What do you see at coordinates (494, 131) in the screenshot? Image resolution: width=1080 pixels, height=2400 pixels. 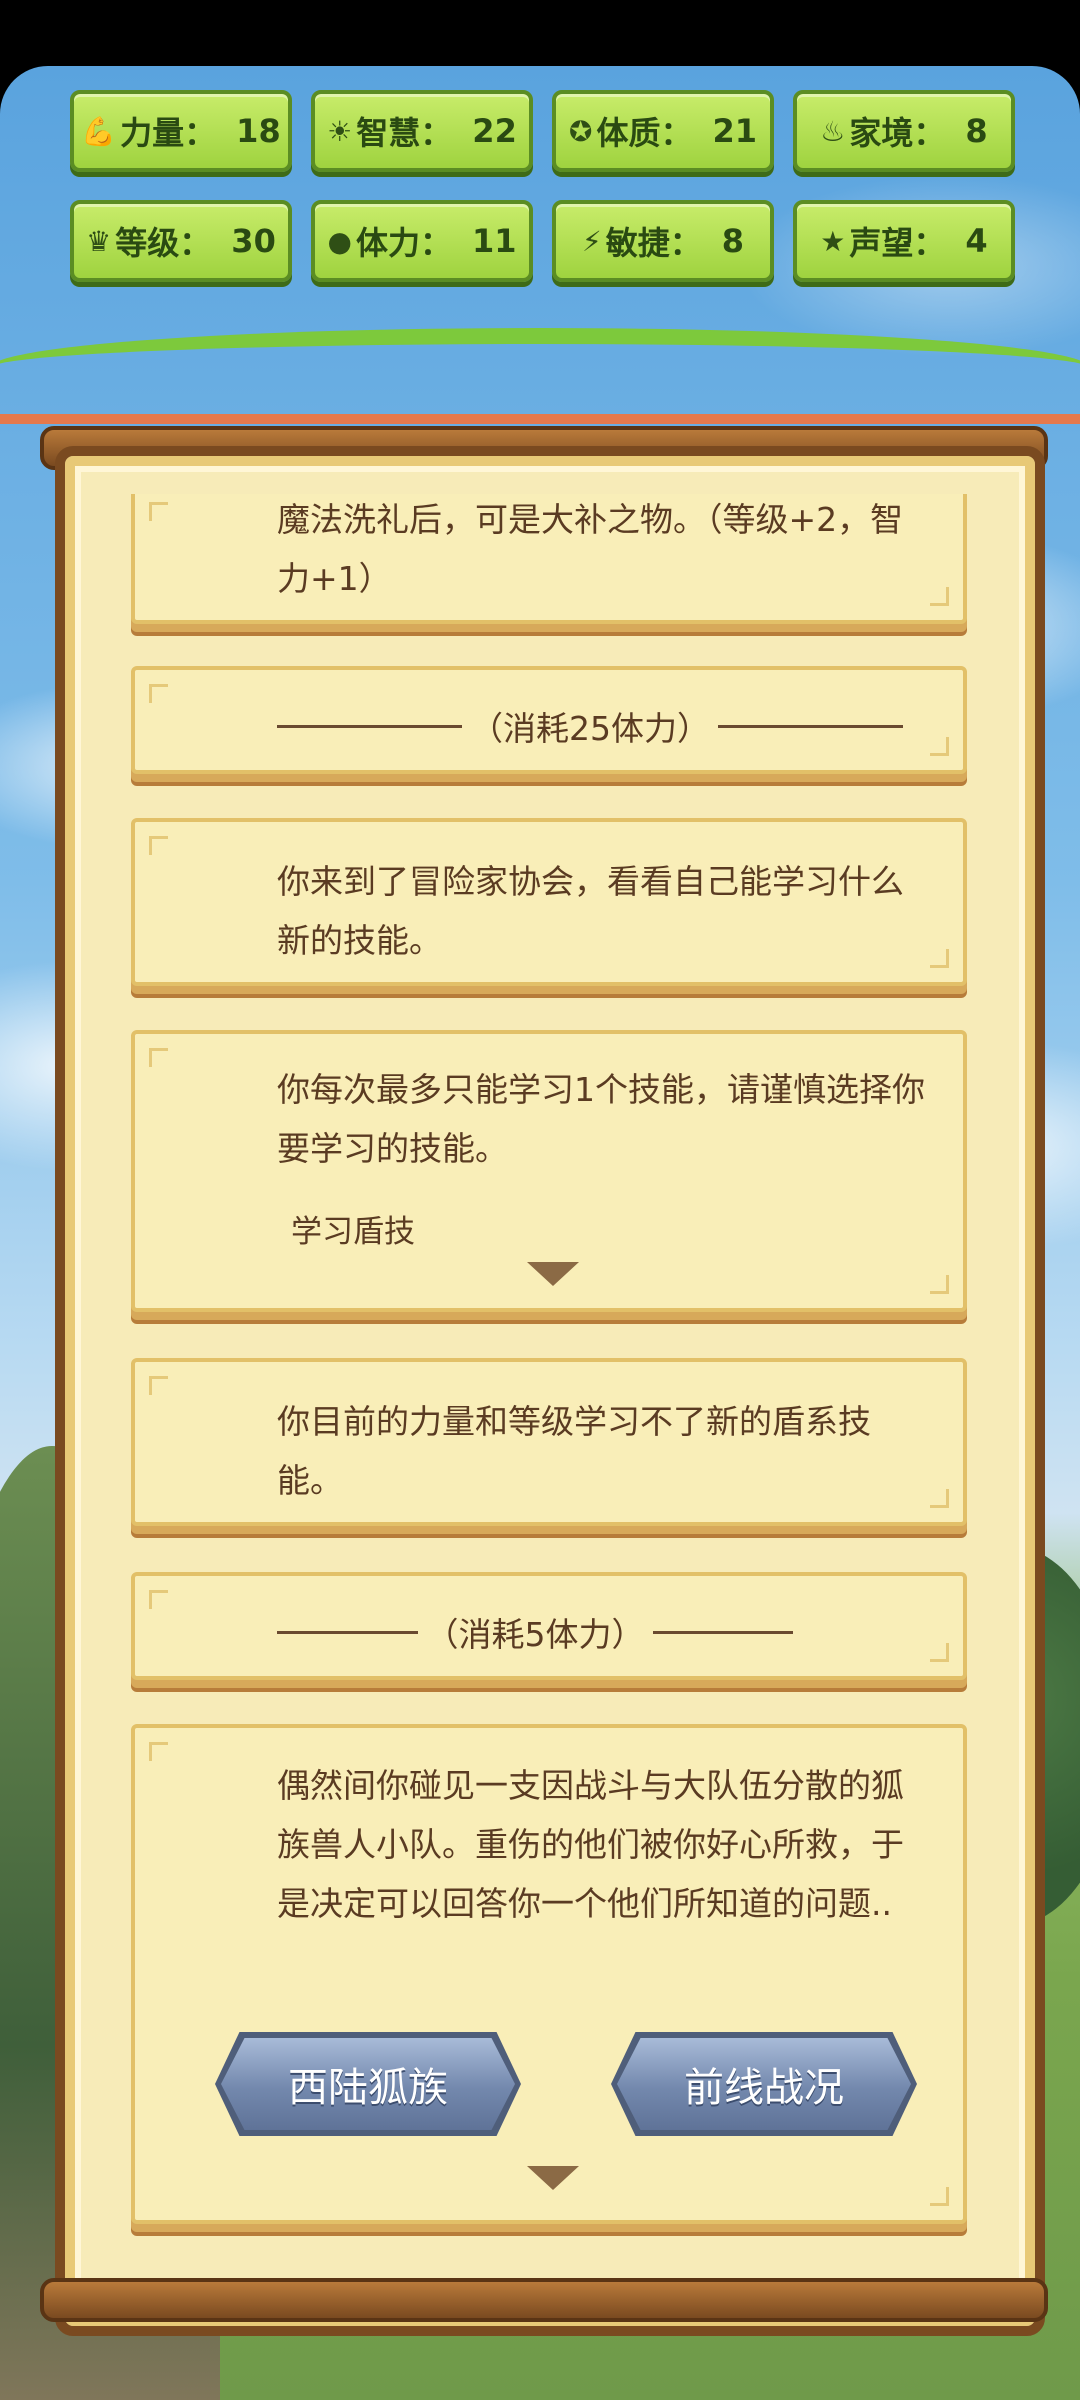 I see `stat-value: 22` at bounding box center [494, 131].